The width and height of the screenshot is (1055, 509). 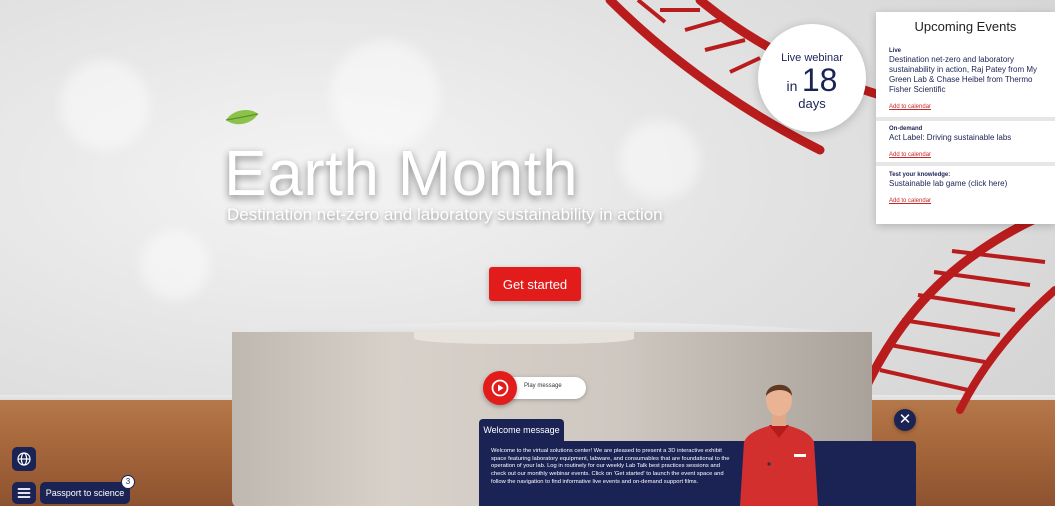 I want to click on page-title: Earth Month, so click(x=401, y=173).